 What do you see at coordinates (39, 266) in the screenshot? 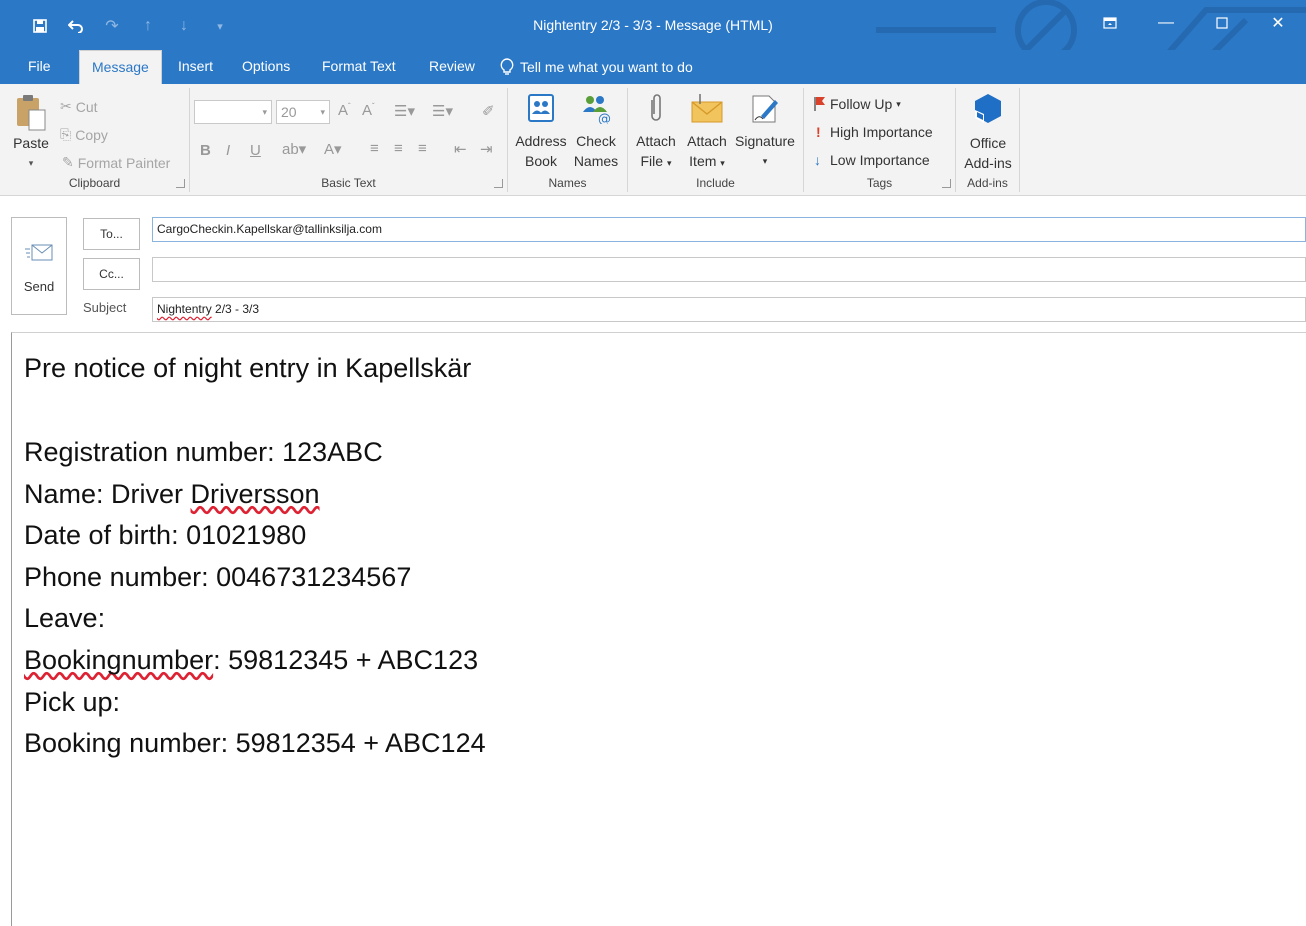
I see `send-button: Send` at bounding box center [39, 266].